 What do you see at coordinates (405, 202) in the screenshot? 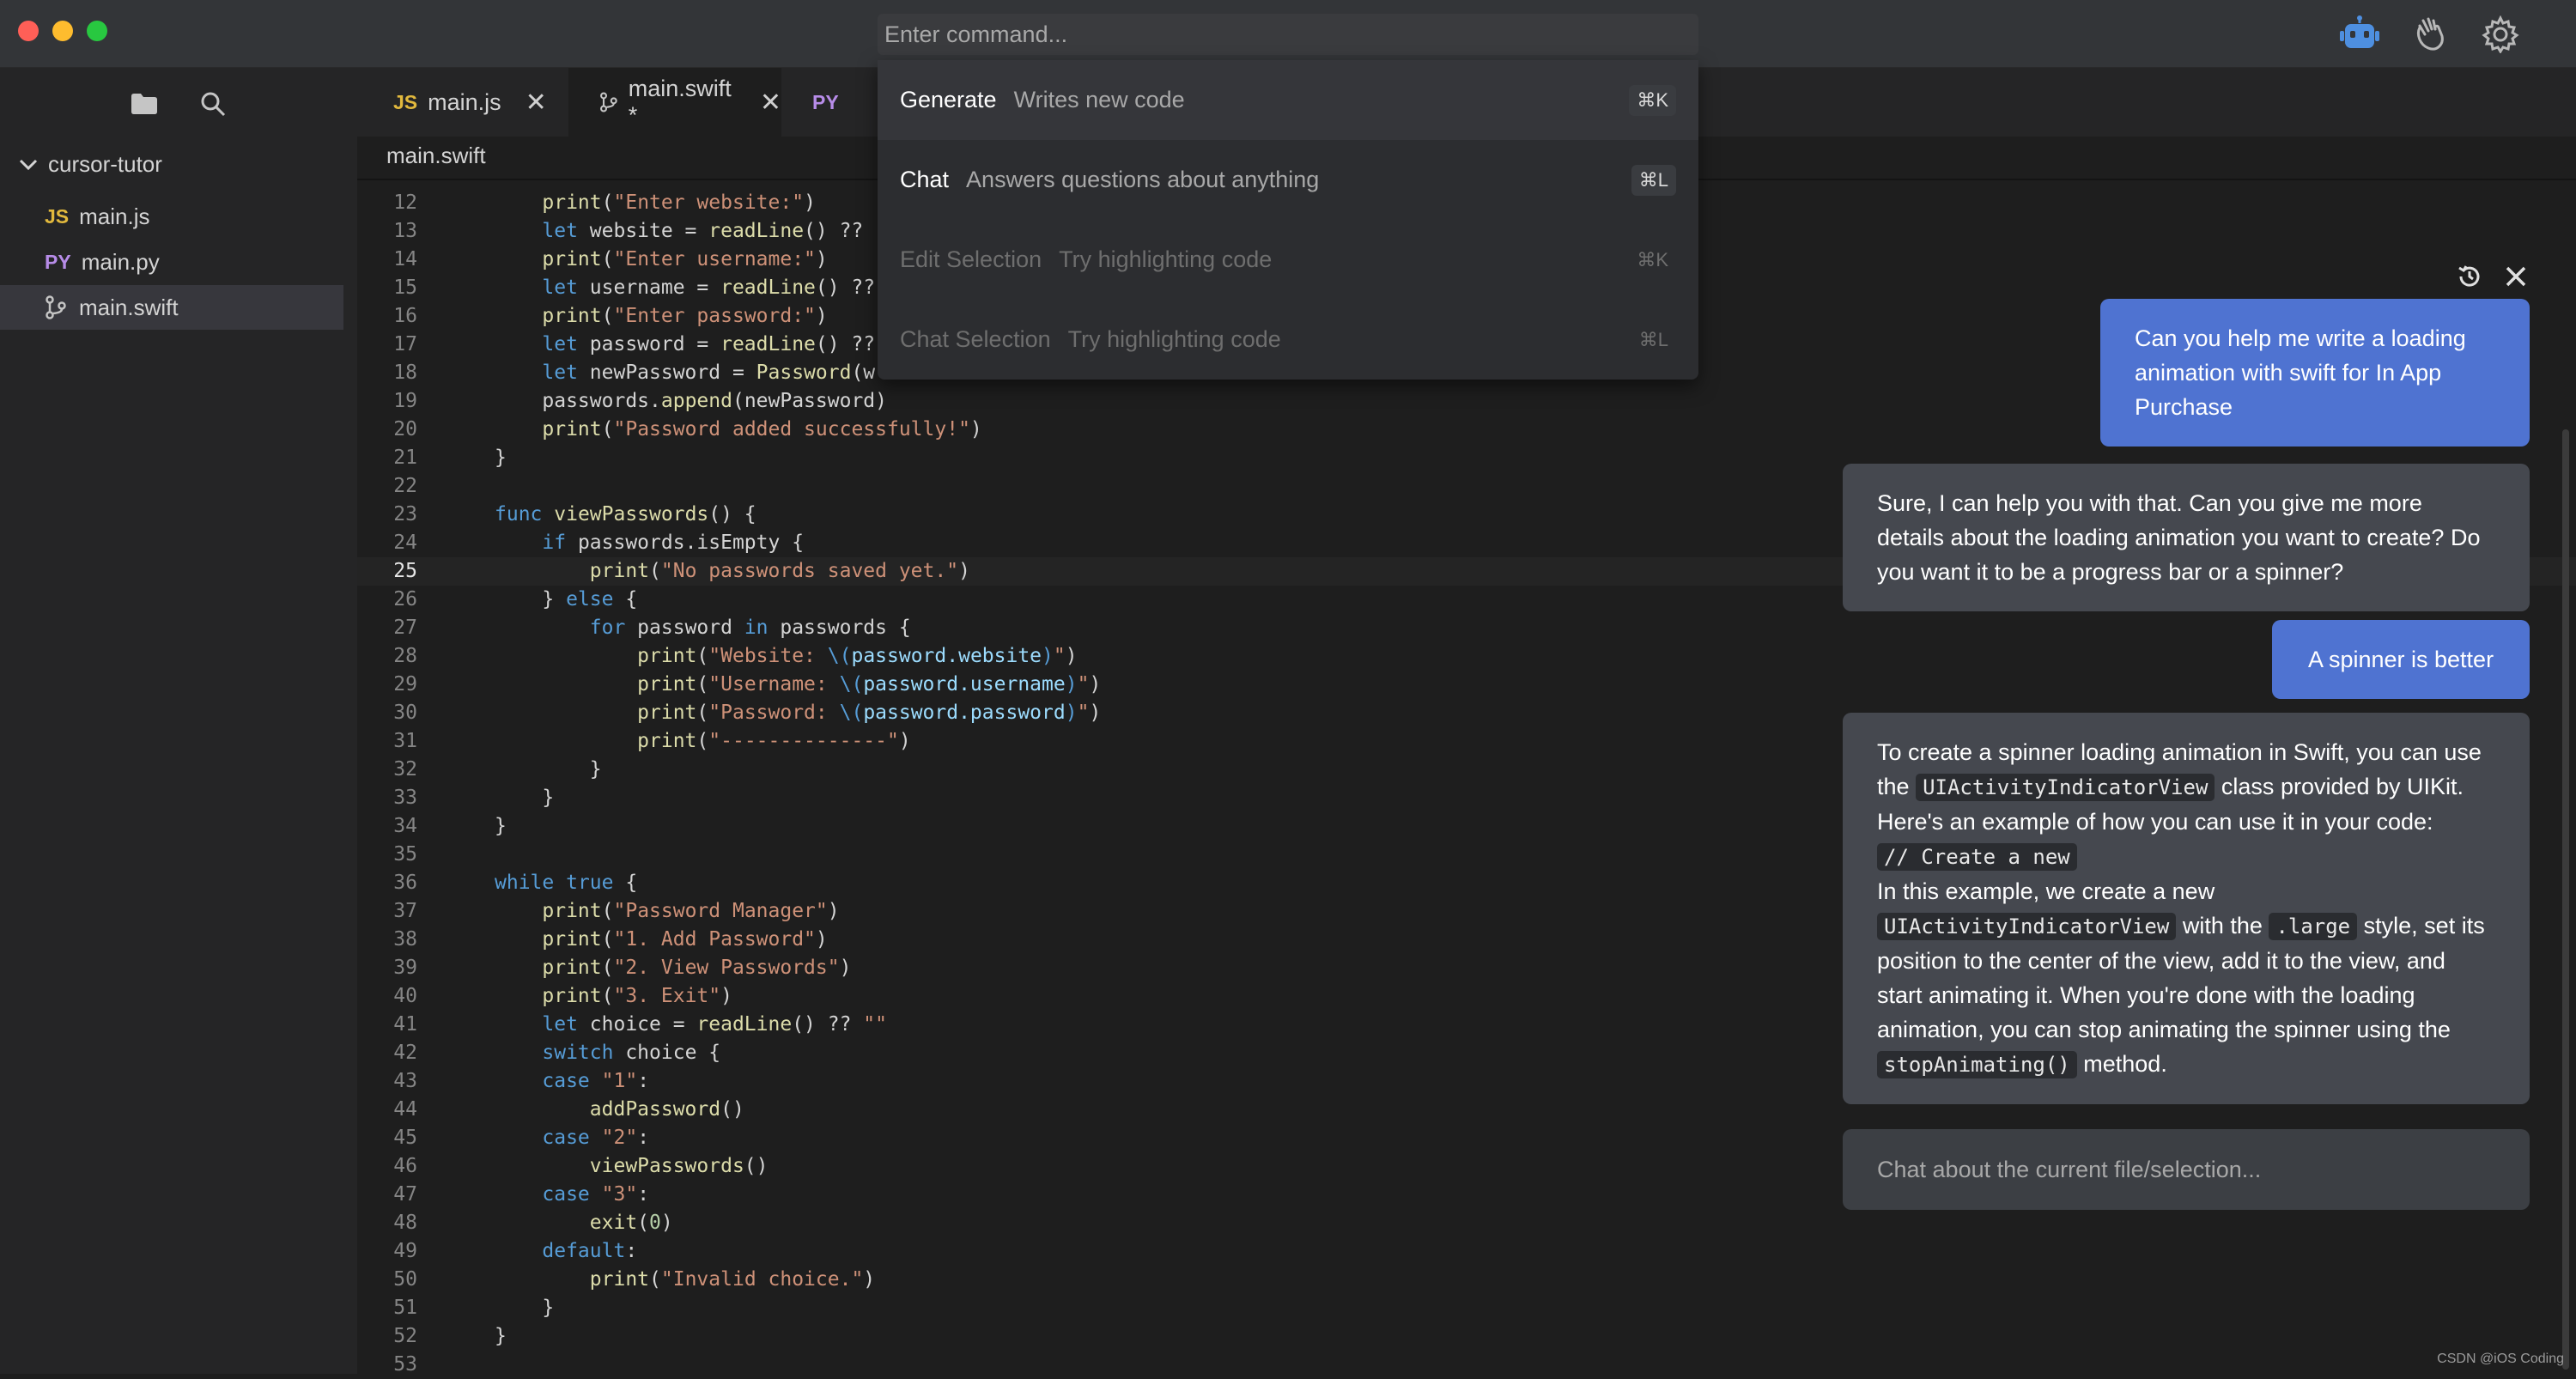
I see `line-number: 12` at bounding box center [405, 202].